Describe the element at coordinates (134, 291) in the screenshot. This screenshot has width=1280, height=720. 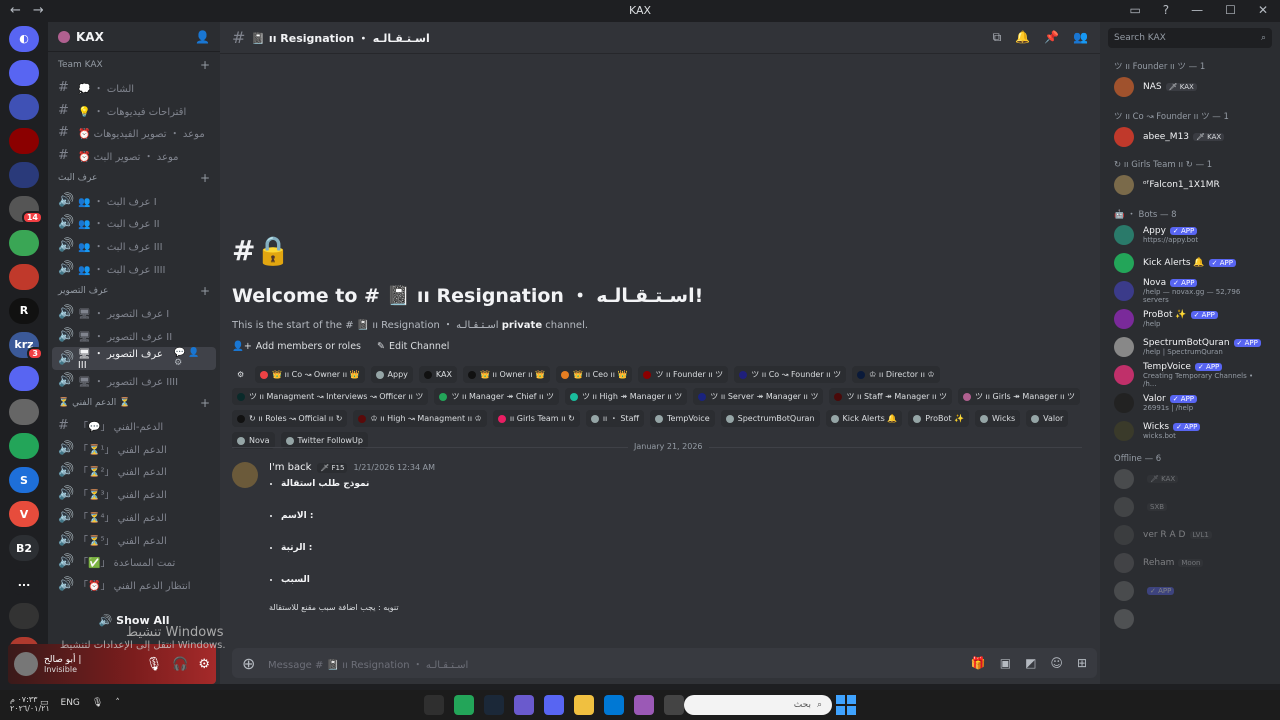
I see `channel-category: عرف التصوير +` at that location.